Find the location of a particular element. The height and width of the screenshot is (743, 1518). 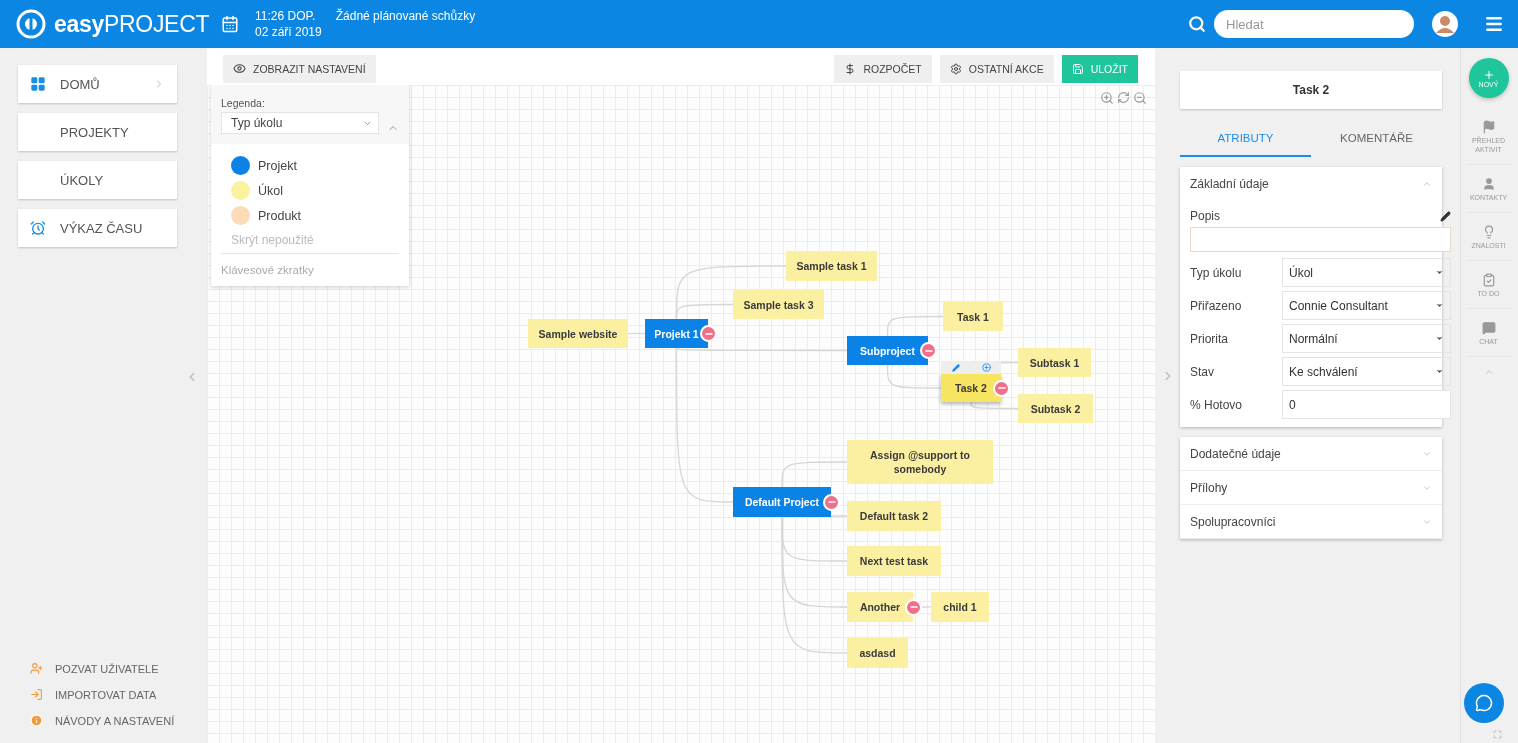

select-field: Normální is located at coordinates (1366, 338).